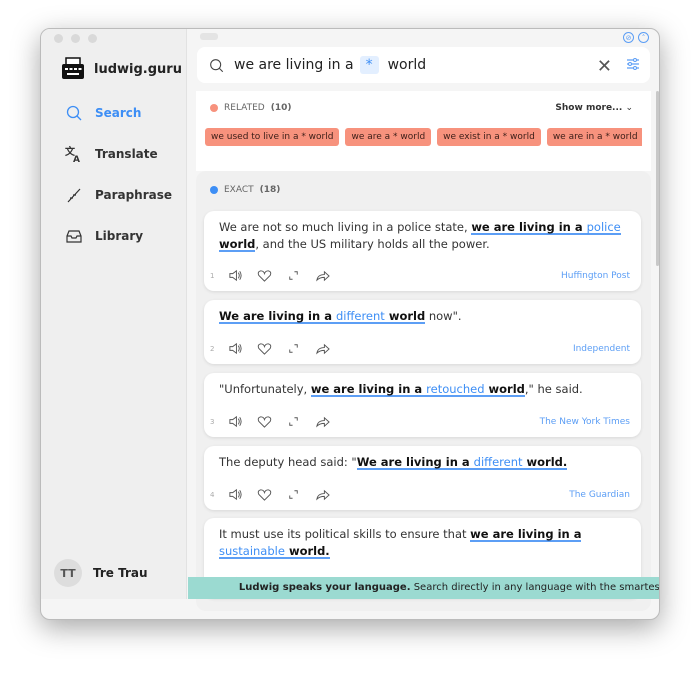 This screenshot has height=674, width=700. I want to click on exact-count: (18), so click(270, 190).